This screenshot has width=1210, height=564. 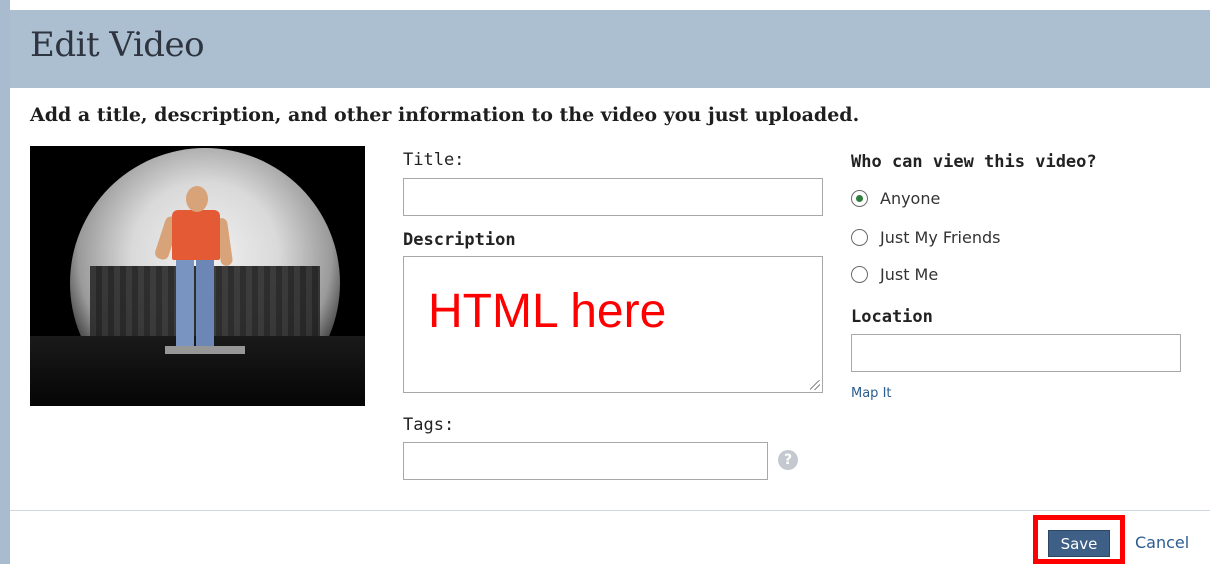 What do you see at coordinates (613, 197) in the screenshot?
I see `title-input` at bounding box center [613, 197].